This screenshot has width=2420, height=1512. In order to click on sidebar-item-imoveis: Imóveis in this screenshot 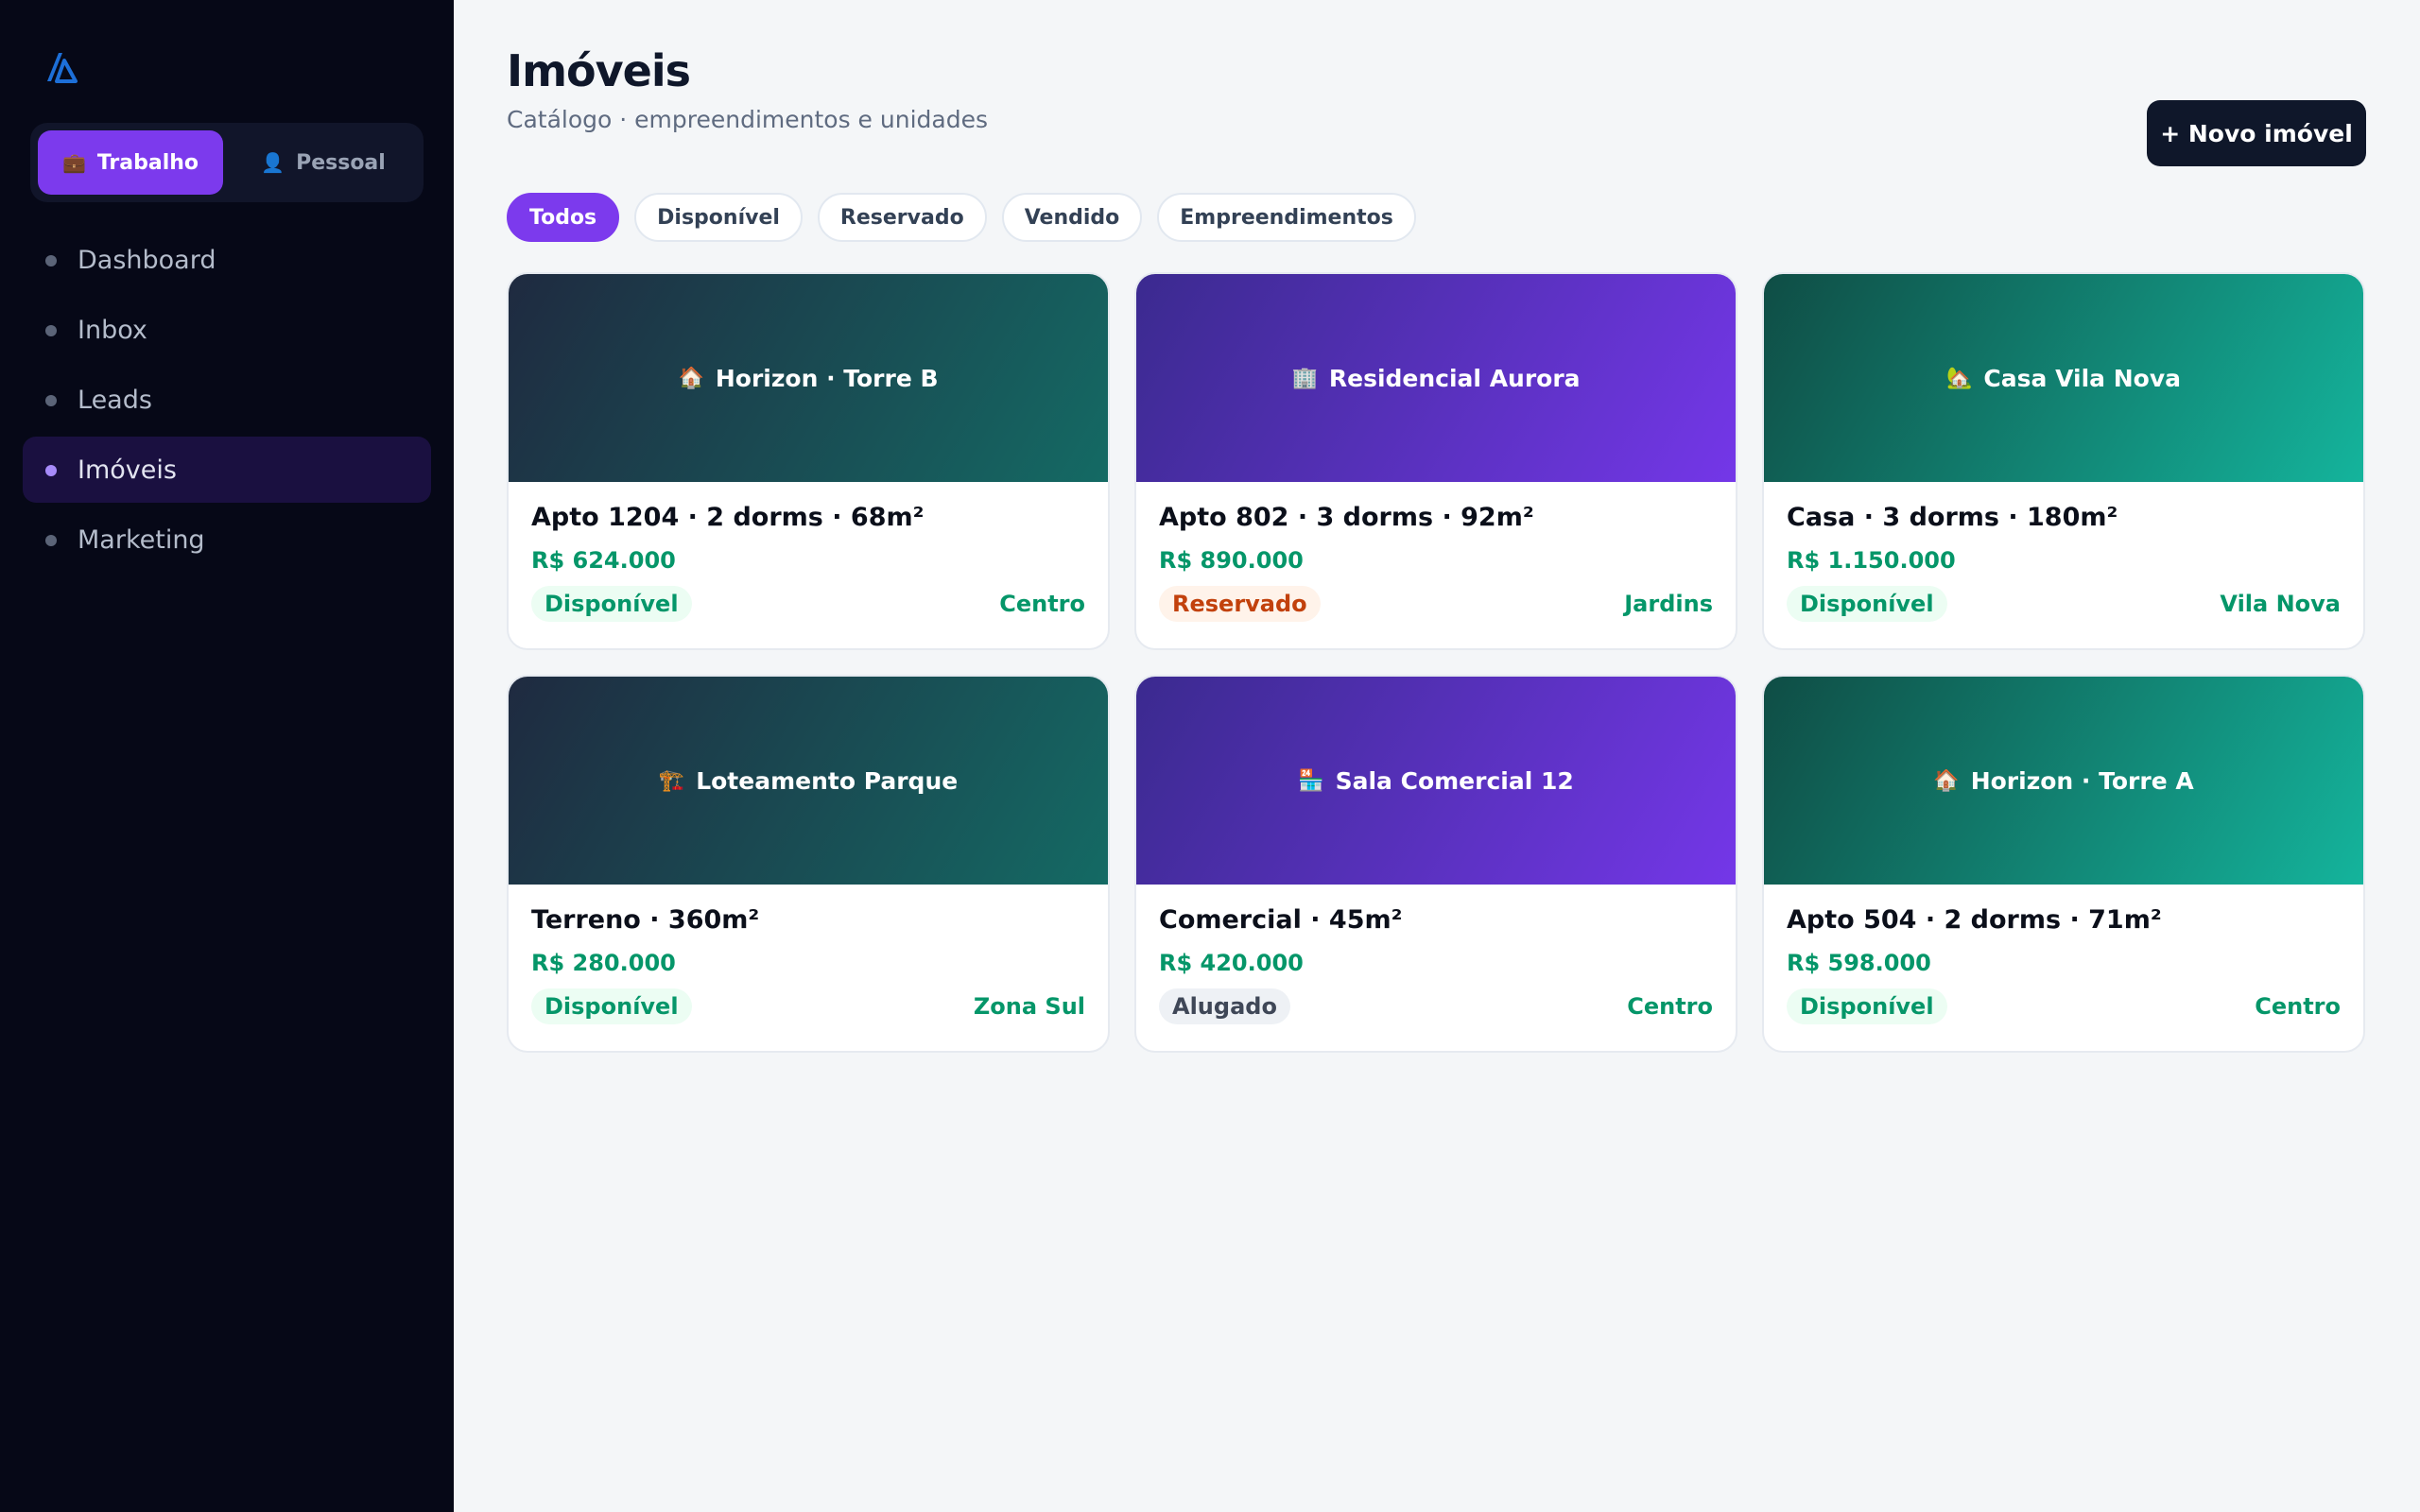, I will do `click(227, 470)`.